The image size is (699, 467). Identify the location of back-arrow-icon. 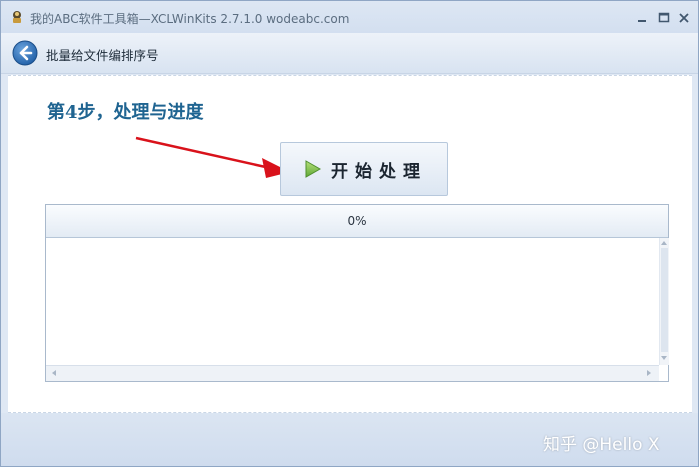
(25, 53).